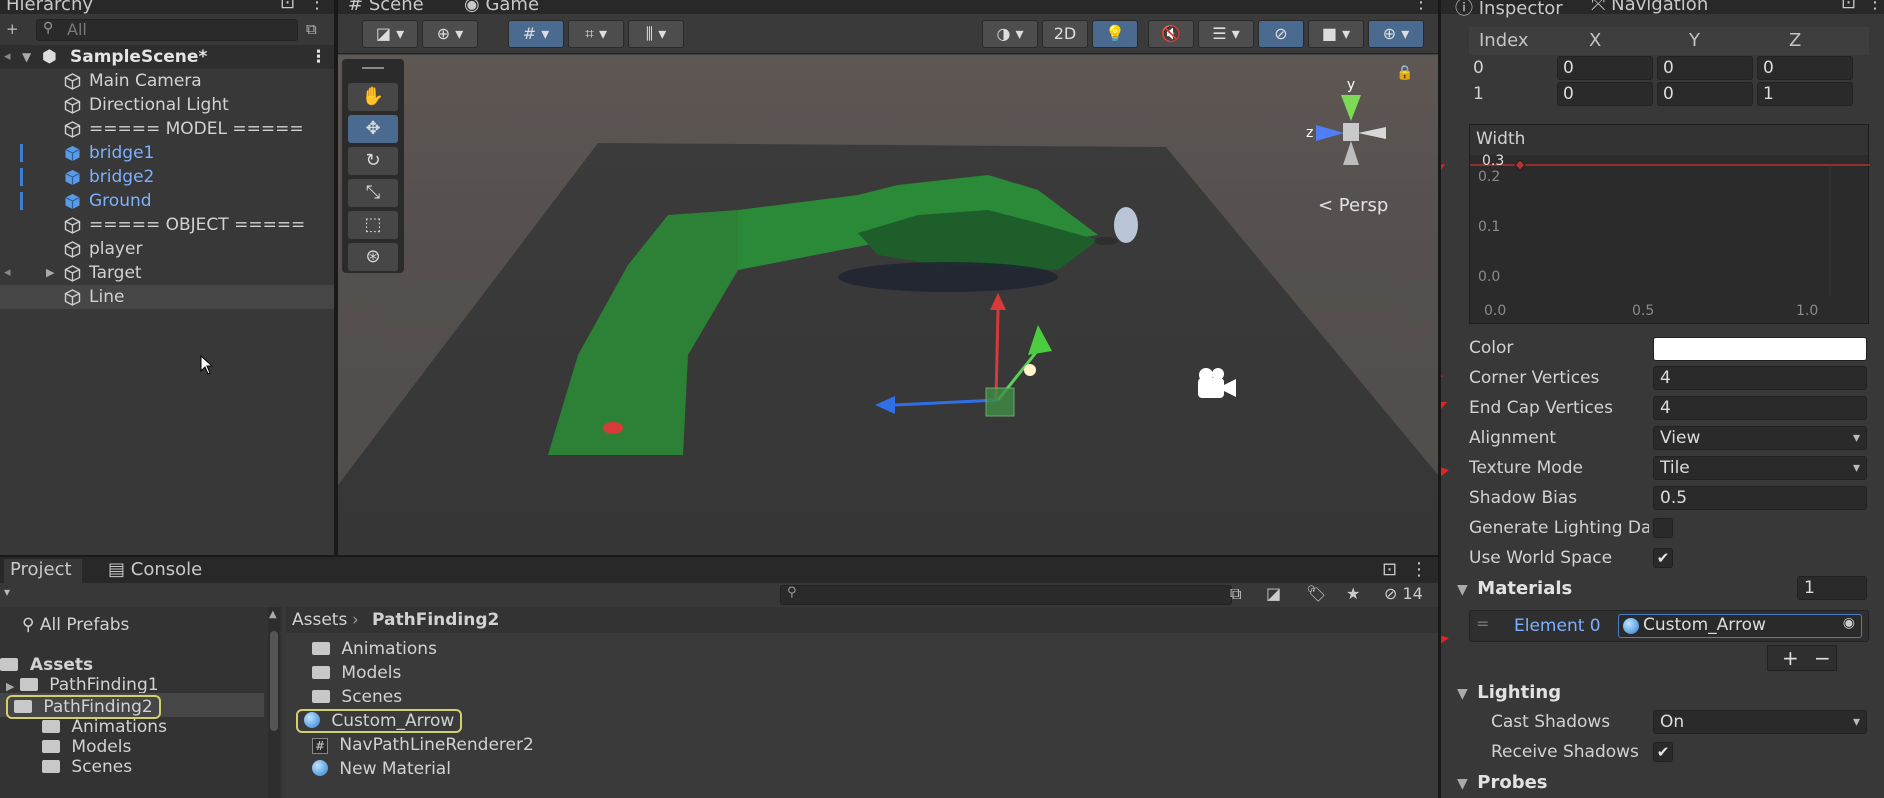 This screenshot has width=1884, height=798. I want to click on global-toggle-dropdown: ⊕ ▾, so click(450, 34).